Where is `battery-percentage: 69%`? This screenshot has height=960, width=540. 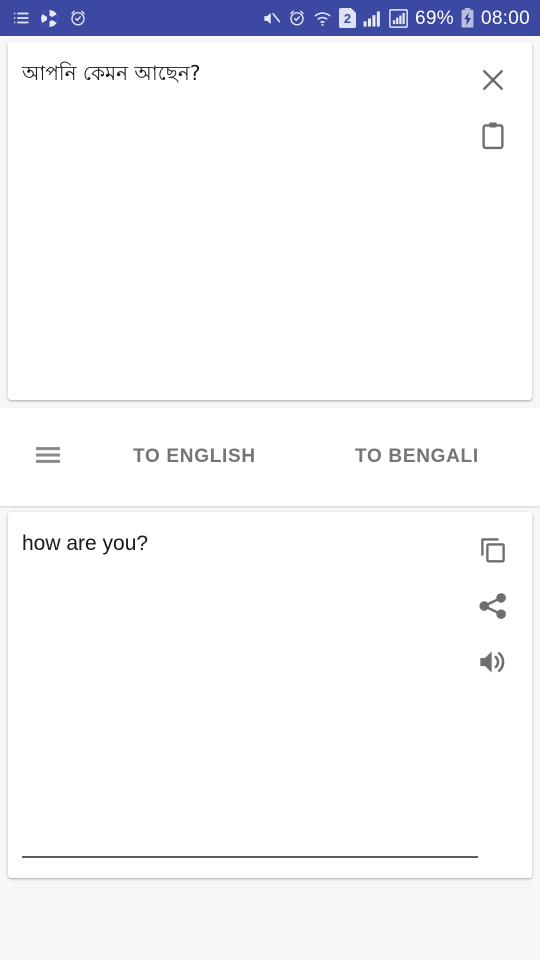 battery-percentage: 69% is located at coordinates (434, 18).